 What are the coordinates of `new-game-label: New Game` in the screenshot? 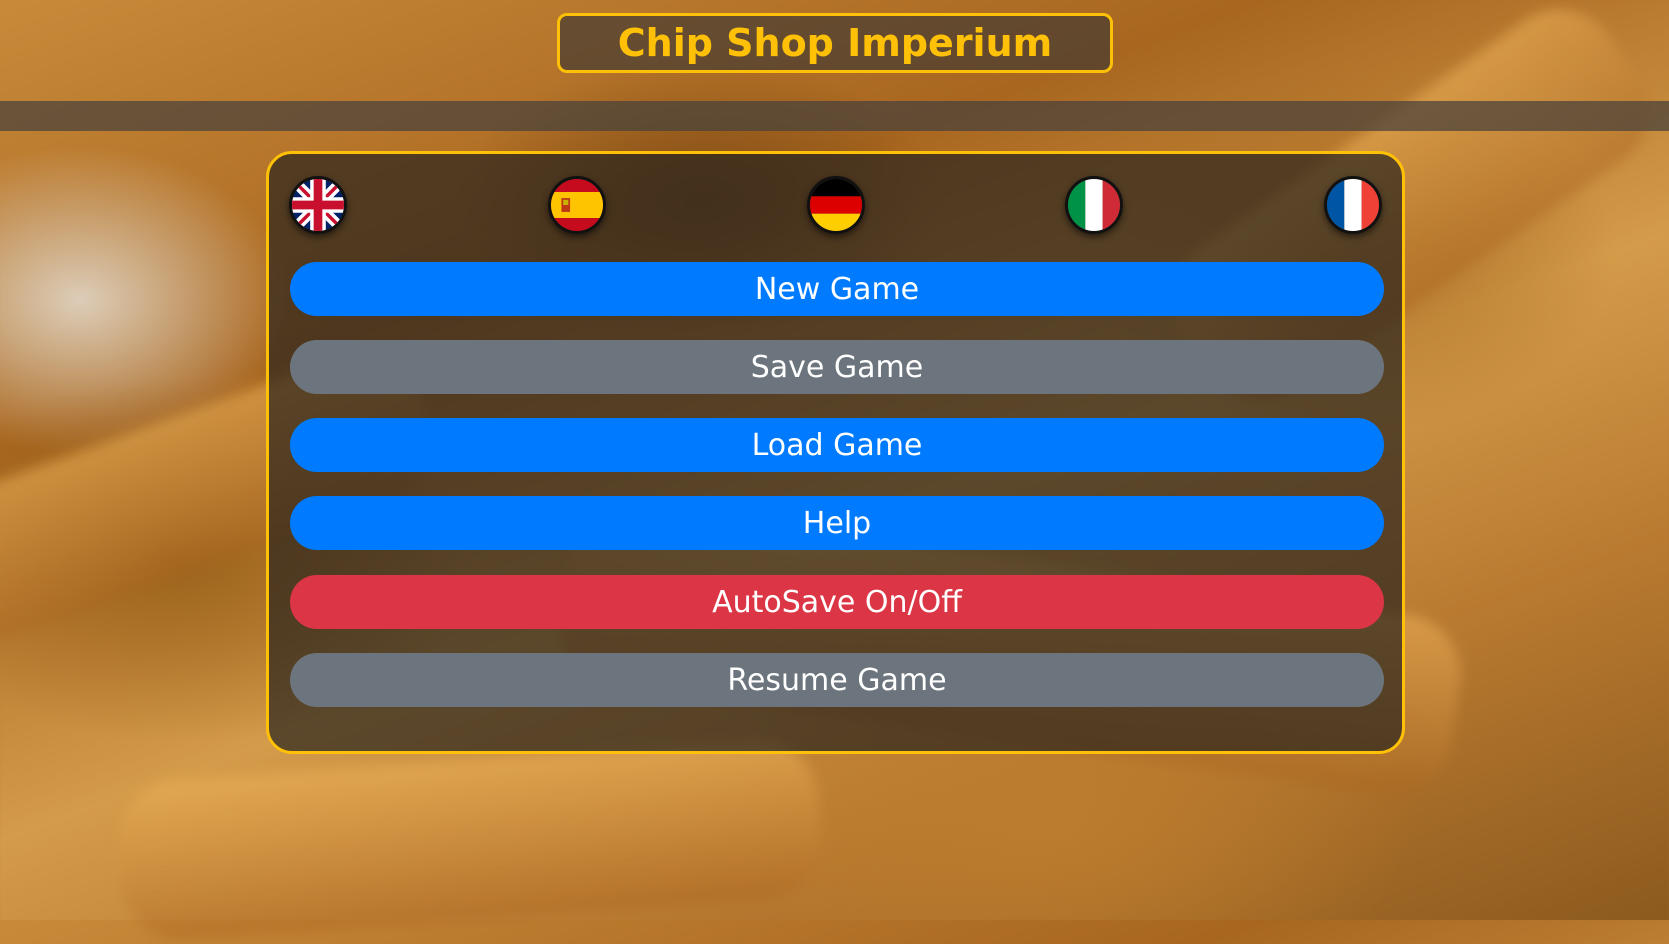 It's located at (837, 289).